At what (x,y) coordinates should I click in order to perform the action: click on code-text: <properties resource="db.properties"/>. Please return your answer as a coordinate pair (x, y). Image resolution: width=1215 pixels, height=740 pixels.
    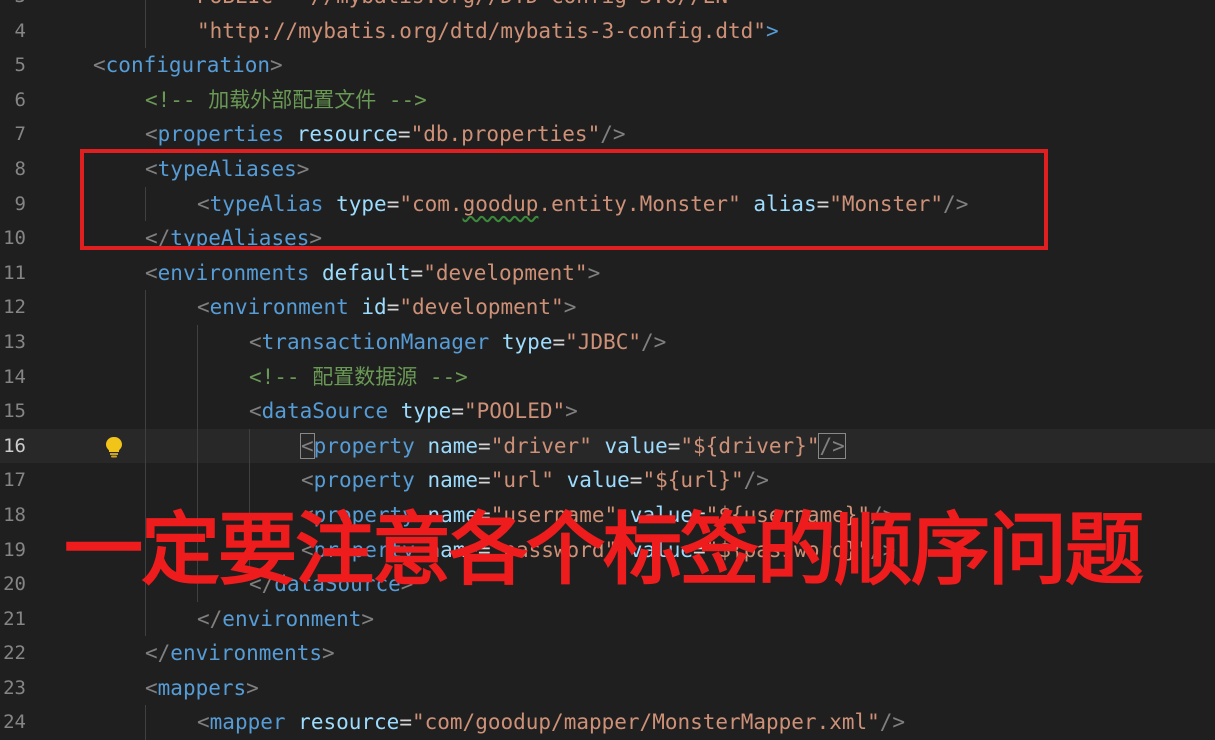
    Looking at the image, I should click on (385, 134).